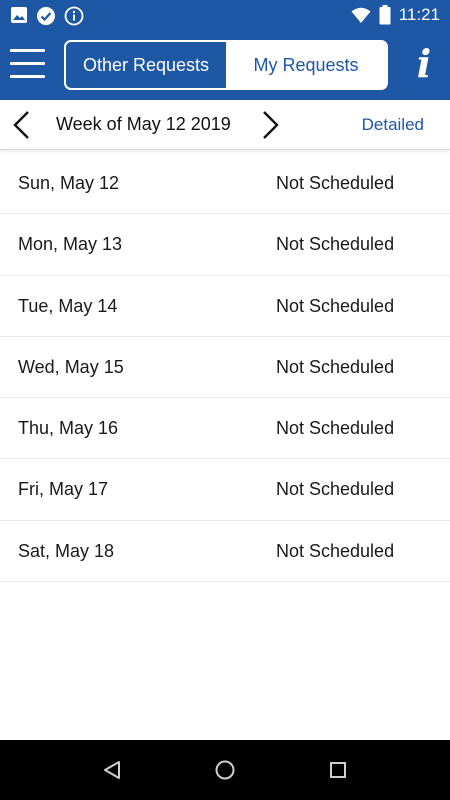 Image resolution: width=450 pixels, height=800 pixels. I want to click on chevron-left-icon, so click(22, 125).